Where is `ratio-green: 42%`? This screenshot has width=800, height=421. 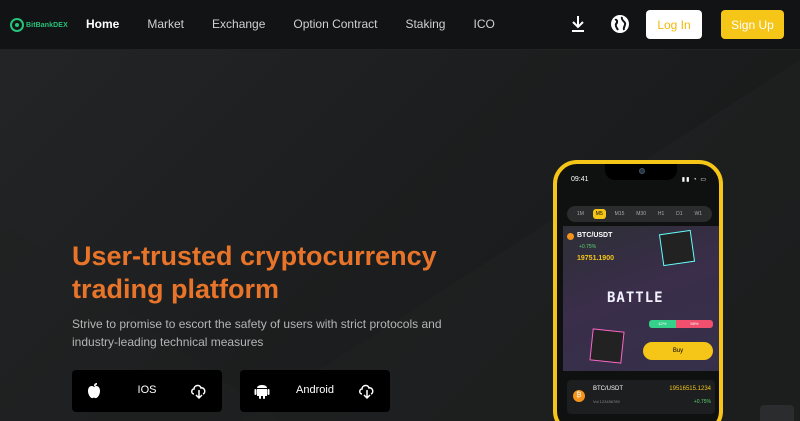
ratio-green: 42% is located at coordinates (662, 324).